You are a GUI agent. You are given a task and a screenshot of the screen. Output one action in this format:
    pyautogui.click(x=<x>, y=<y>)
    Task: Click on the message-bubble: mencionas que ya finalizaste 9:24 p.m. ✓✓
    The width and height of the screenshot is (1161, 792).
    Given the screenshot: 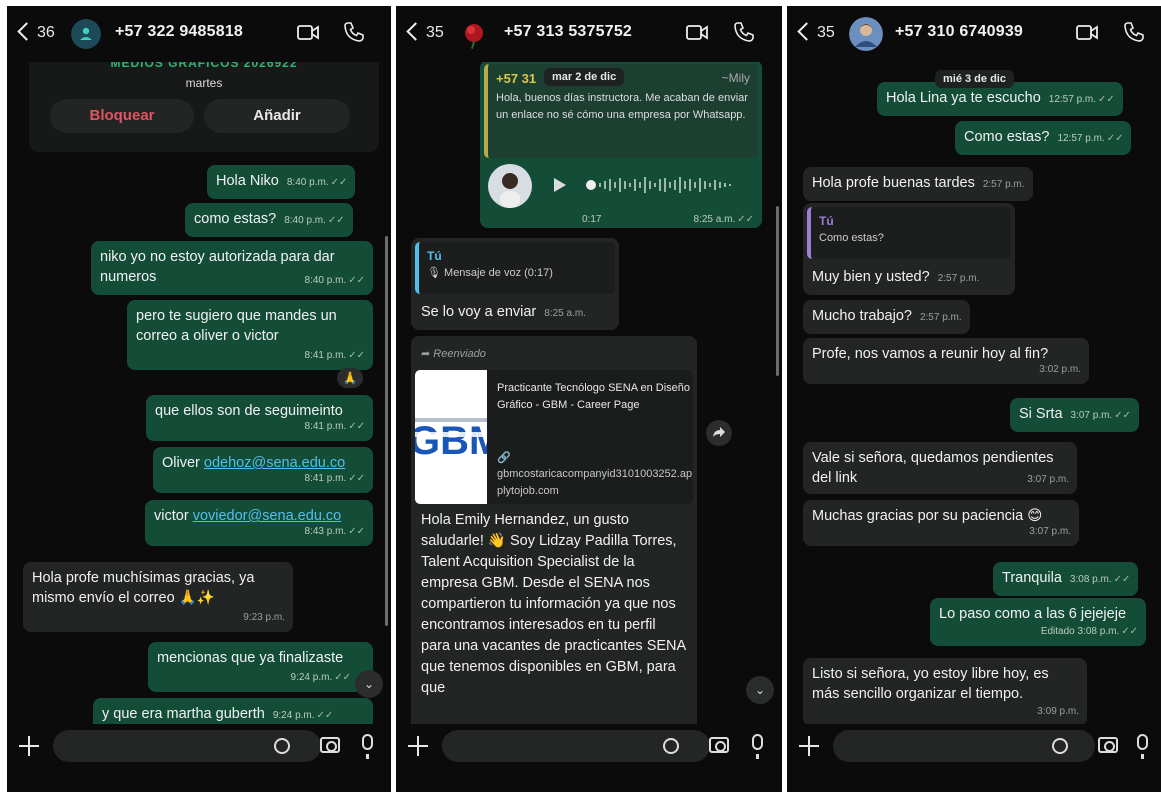 What is the action you would take?
    pyautogui.click(x=260, y=667)
    